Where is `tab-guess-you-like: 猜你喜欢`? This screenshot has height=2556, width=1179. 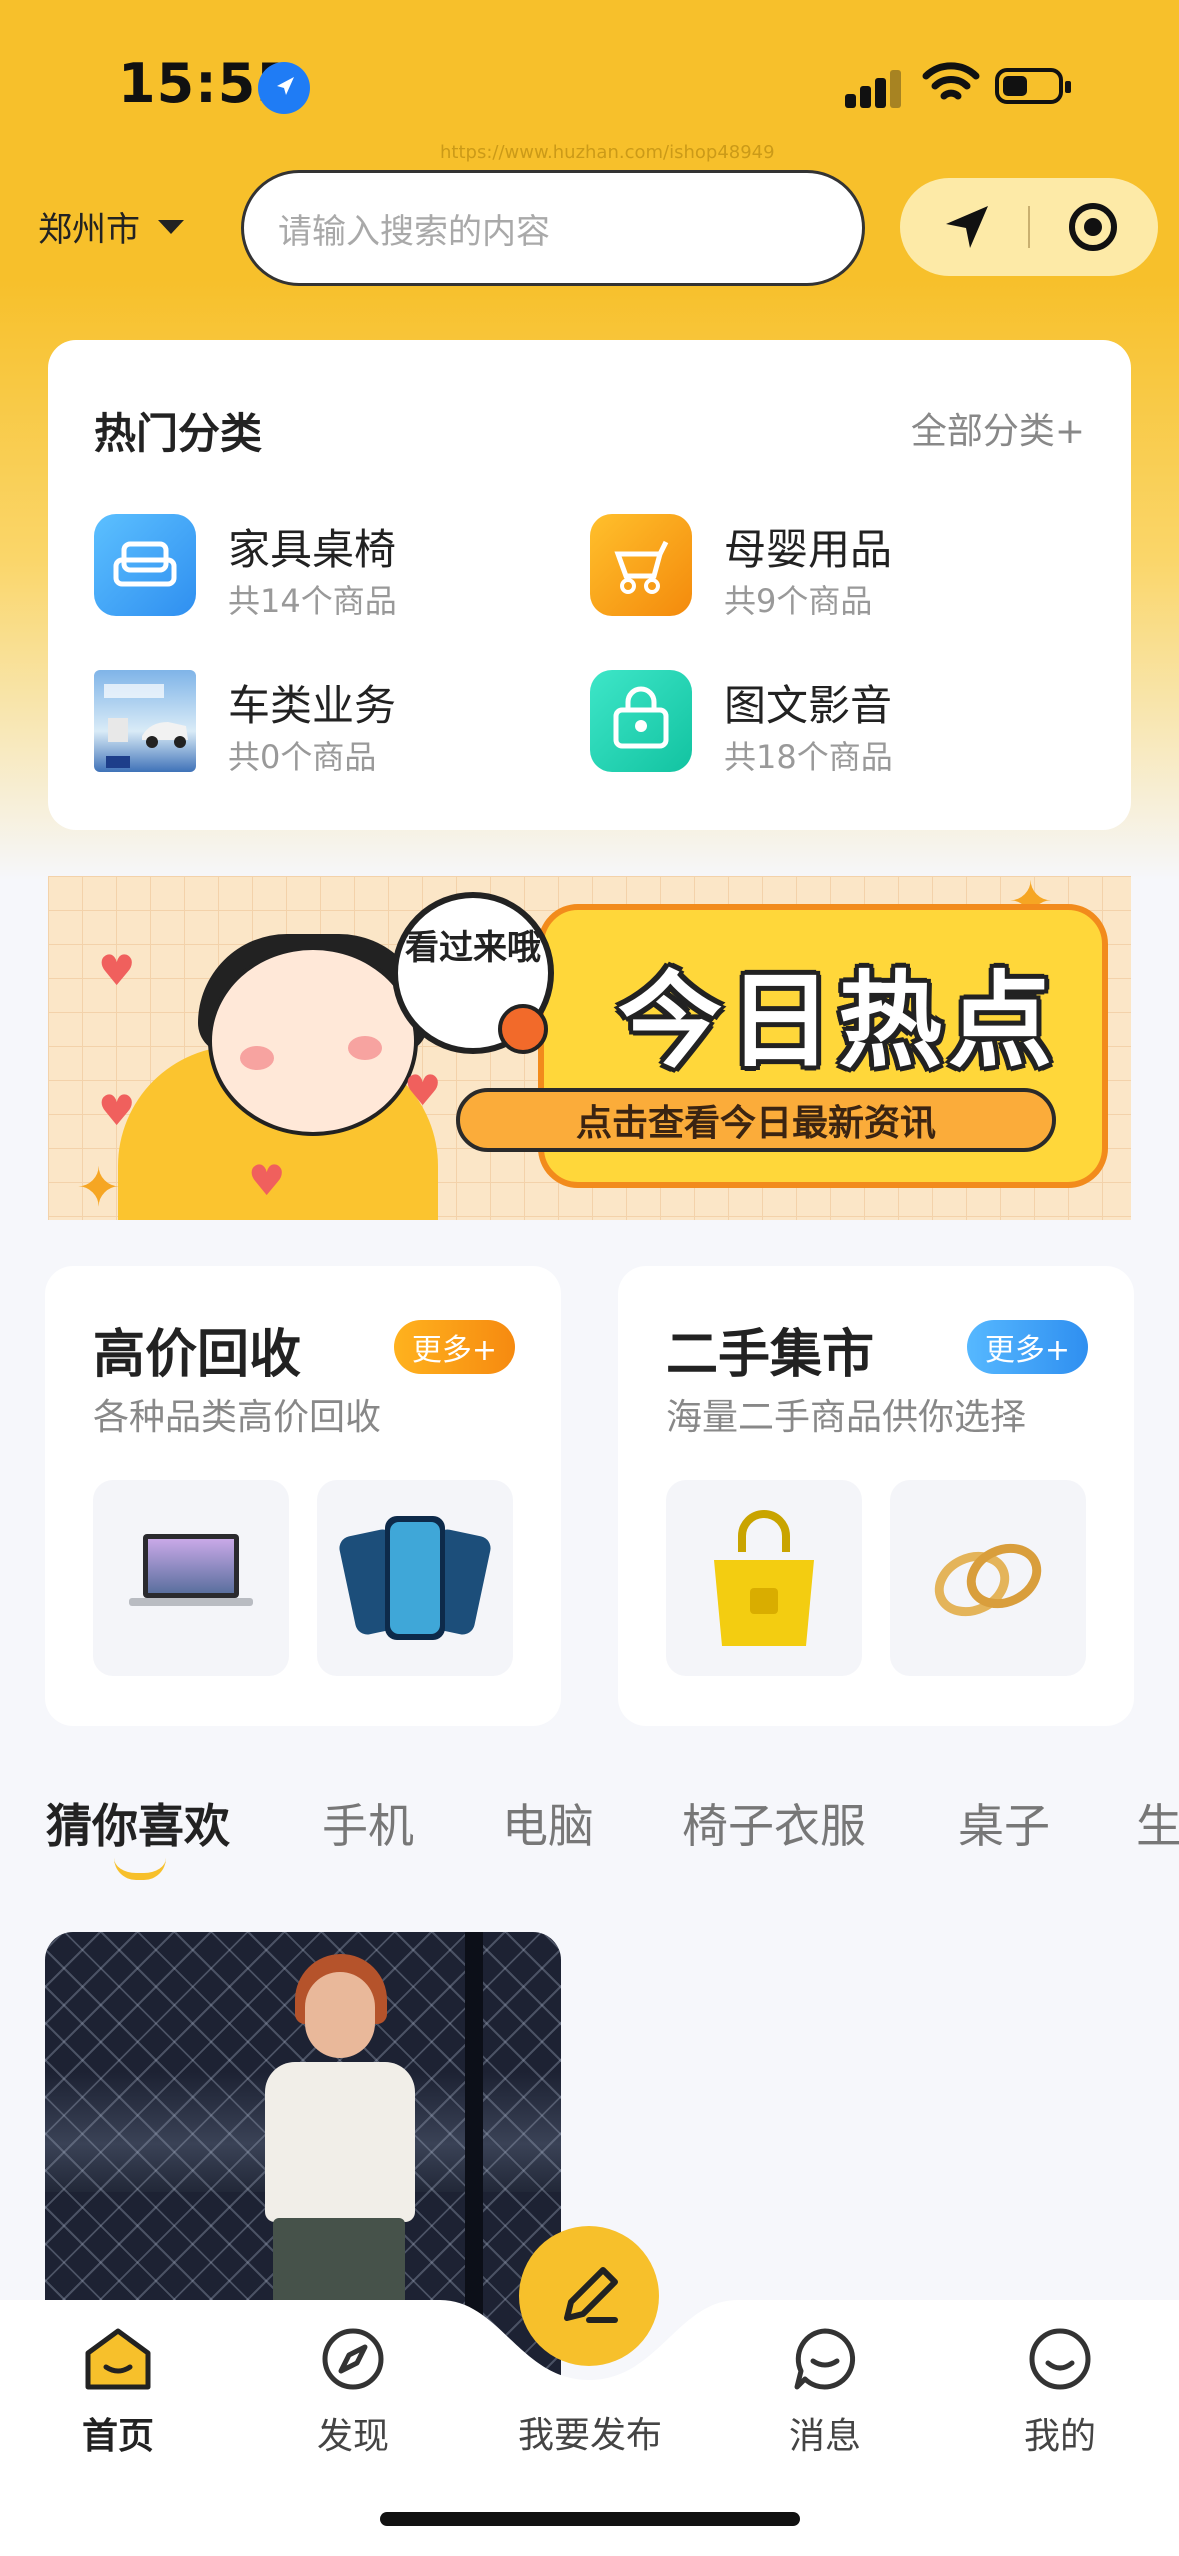
tab-guess-you-like: 猜你喜欢 is located at coordinates (138, 1823).